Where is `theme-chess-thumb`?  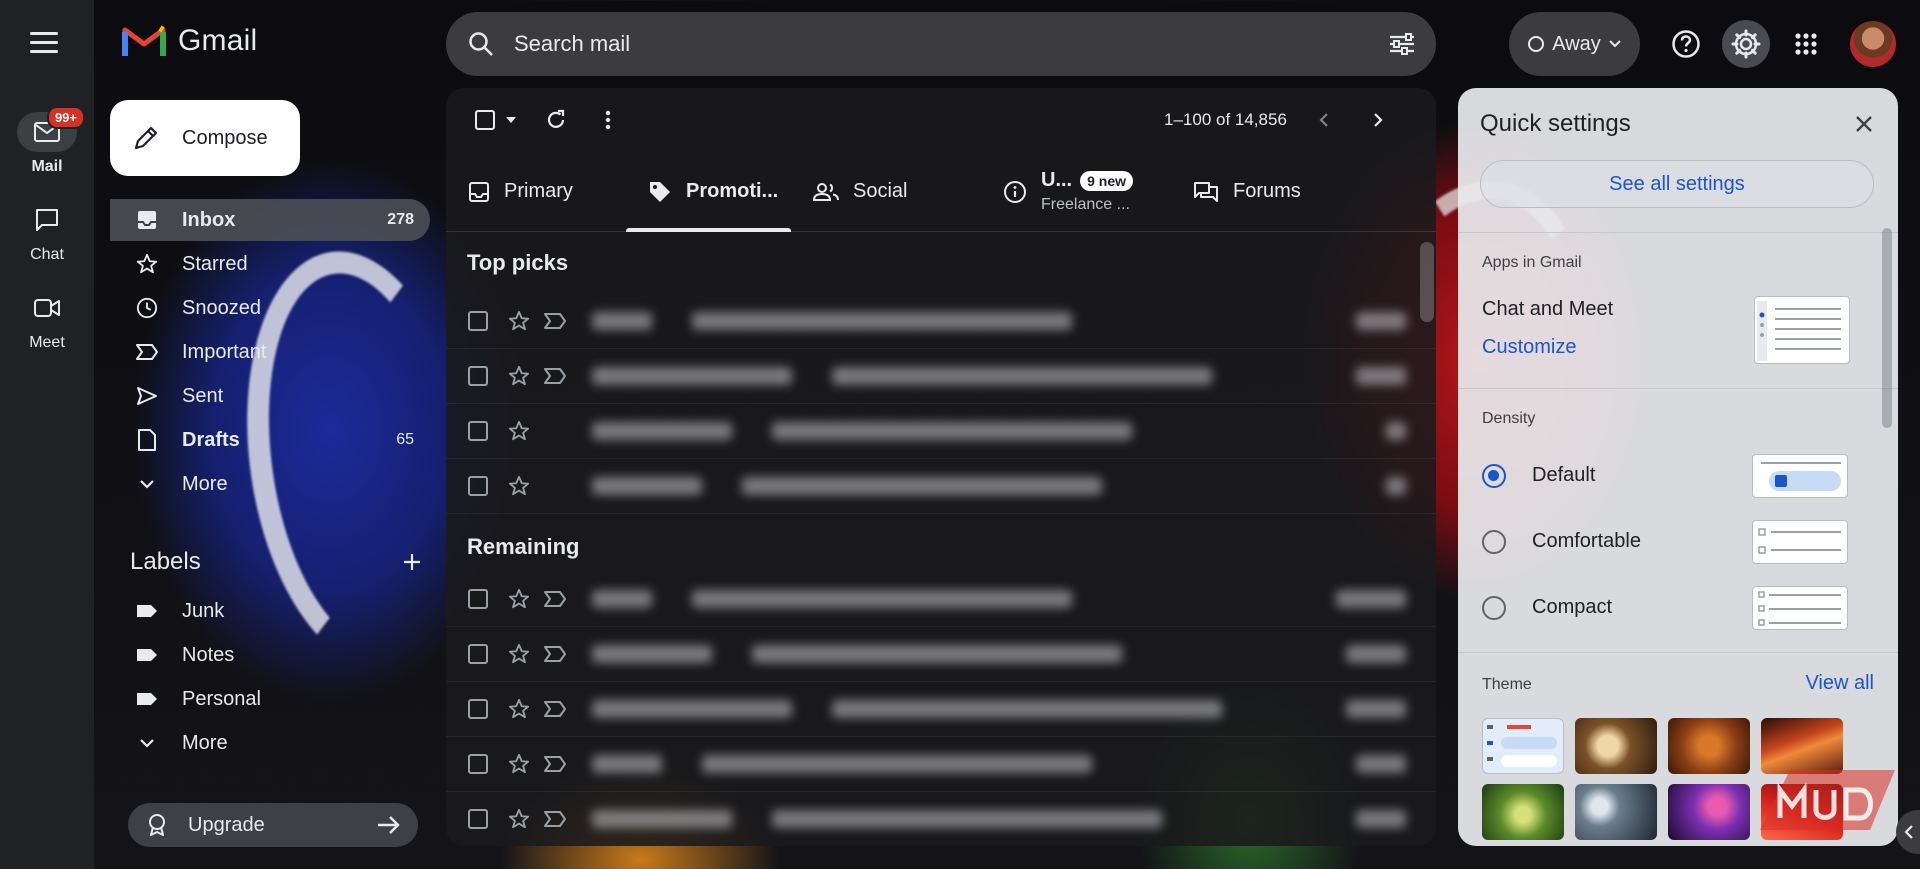
theme-chess-thumb is located at coordinates (1616, 746).